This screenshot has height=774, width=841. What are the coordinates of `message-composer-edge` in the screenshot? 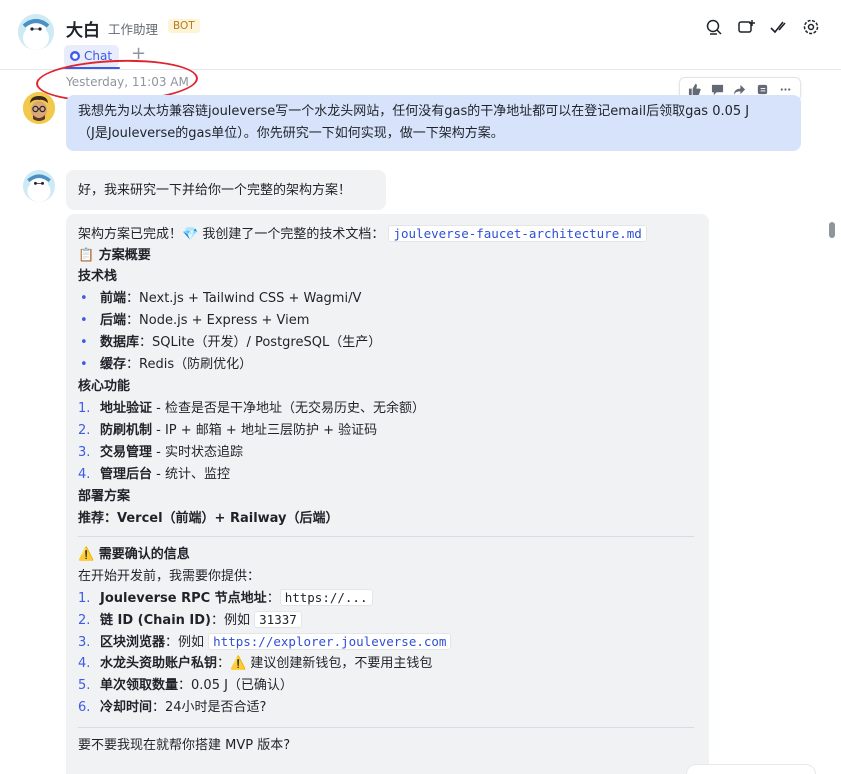 It's located at (751, 769).